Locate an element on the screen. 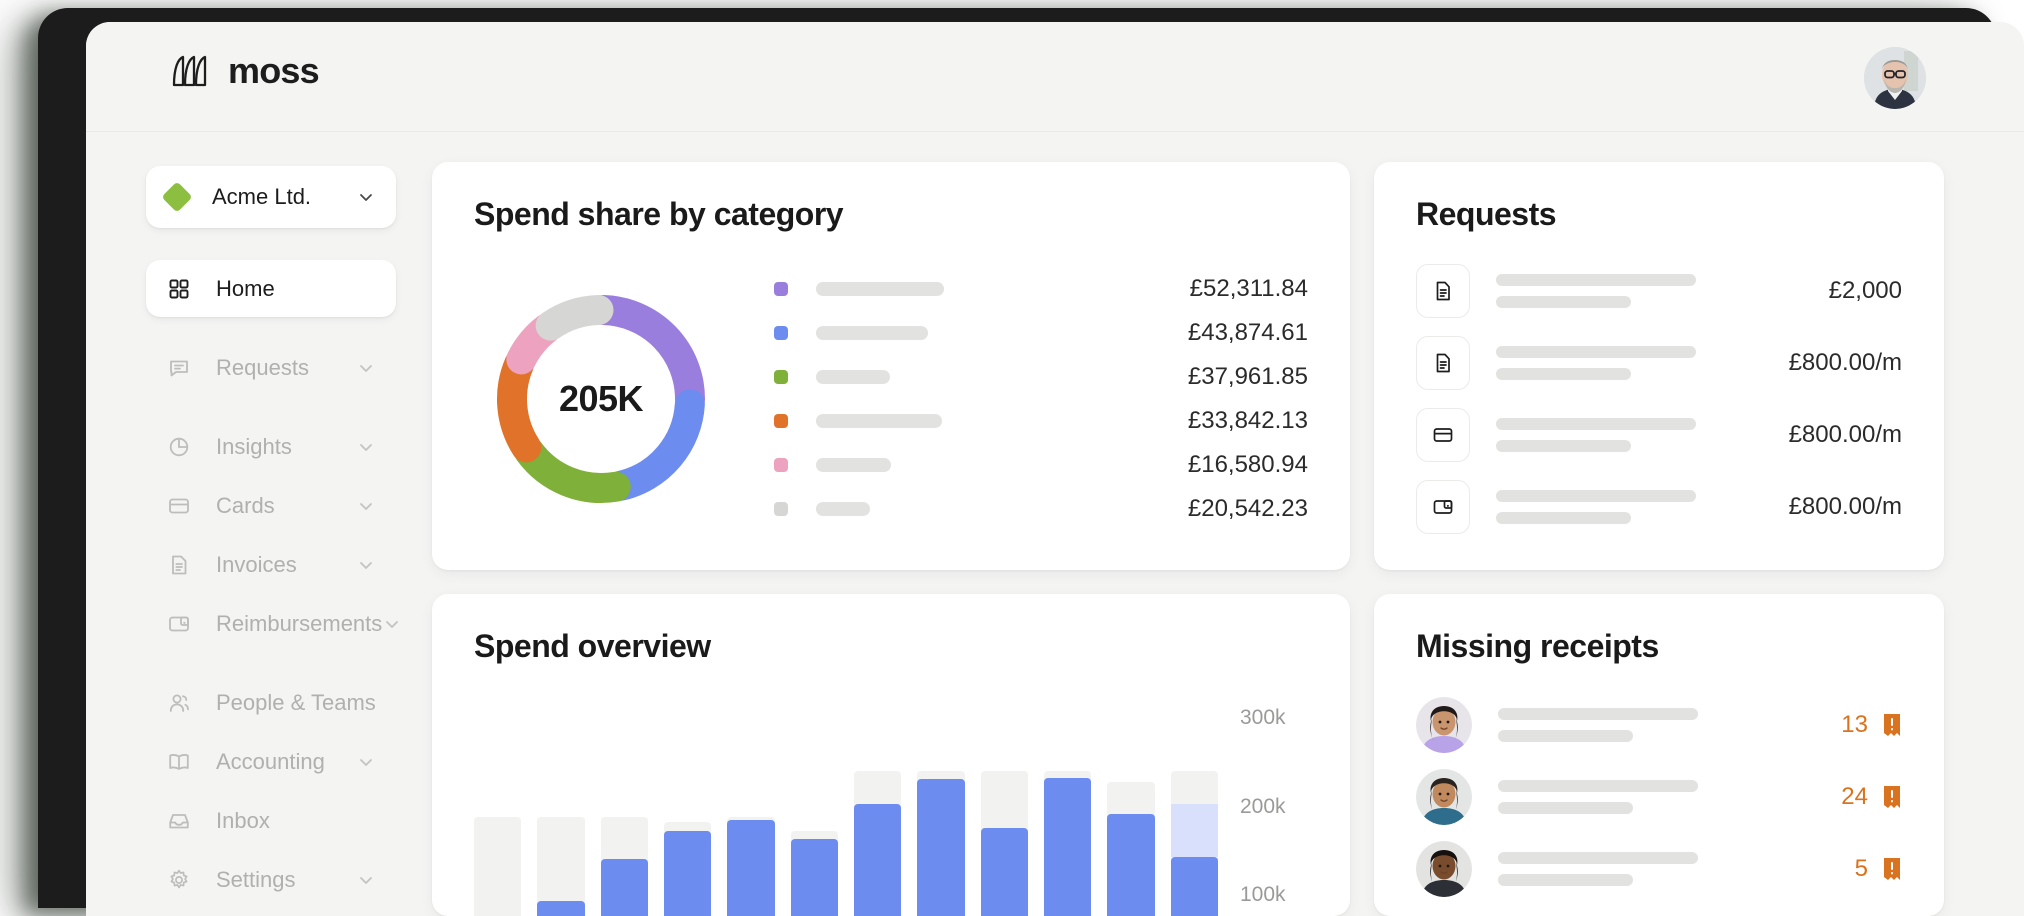  legend-amount: £52,311.84 is located at coordinates (1248, 288).